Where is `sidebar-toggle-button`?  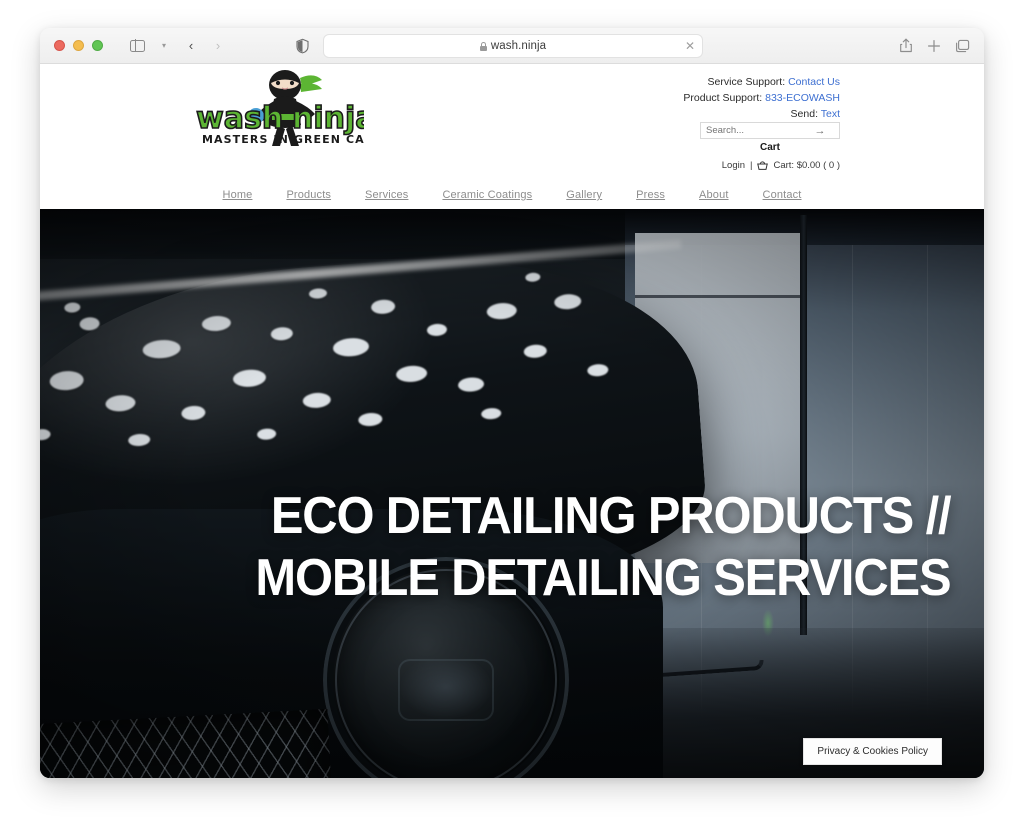
sidebar-toggle-button is located at coordinates (137, 46).